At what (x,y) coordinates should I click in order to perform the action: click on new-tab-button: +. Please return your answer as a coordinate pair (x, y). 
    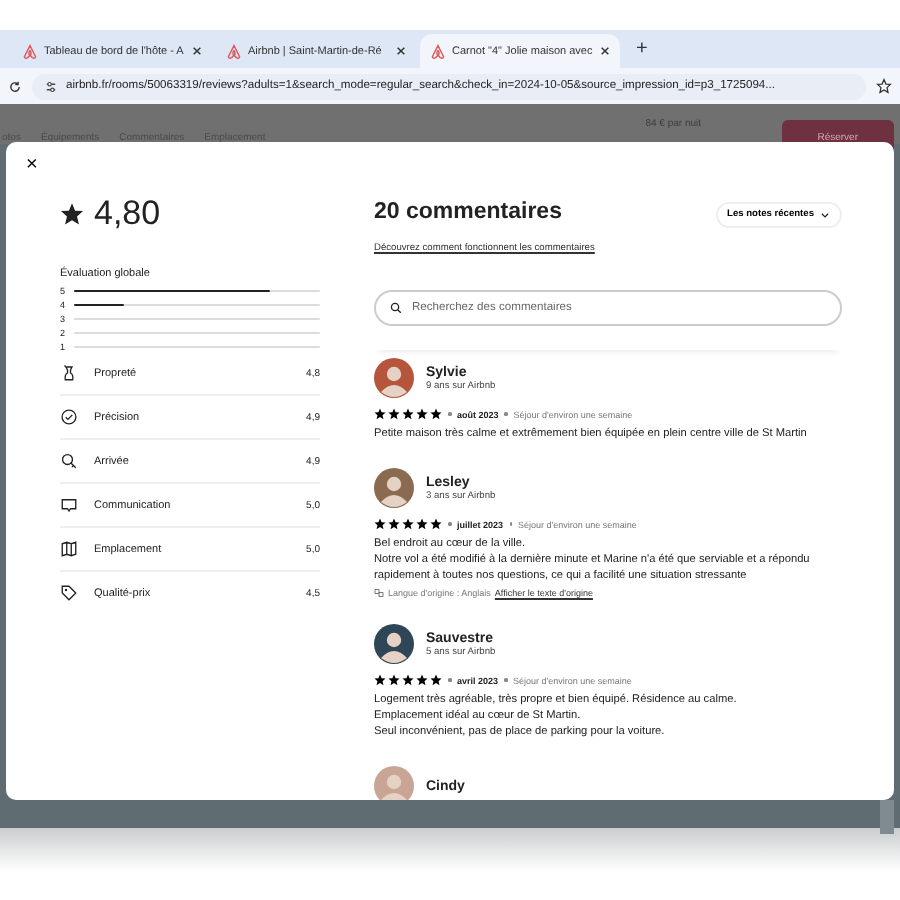
    Looking at the image, I should click on (642, 49).